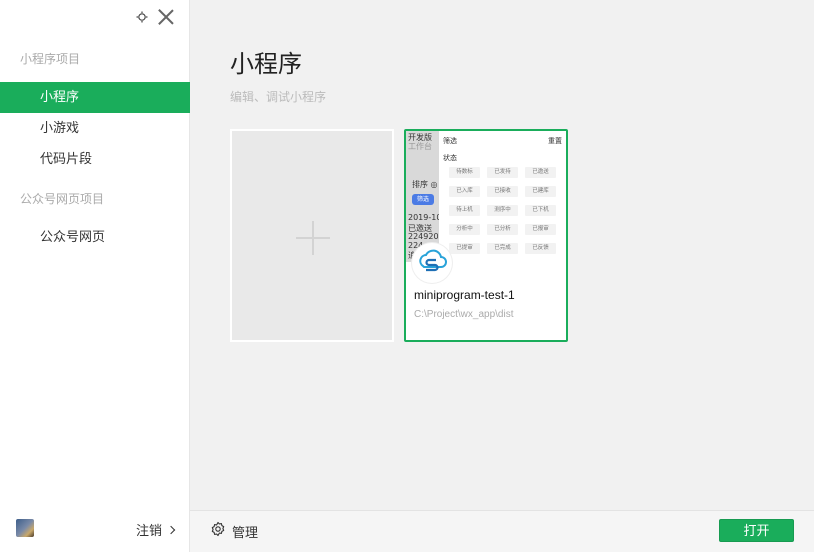 The image size is (814, 552). Describe the element at coordinates (540, 229) in the screenshot. I see `thumb-chip: 已报审` at that location.